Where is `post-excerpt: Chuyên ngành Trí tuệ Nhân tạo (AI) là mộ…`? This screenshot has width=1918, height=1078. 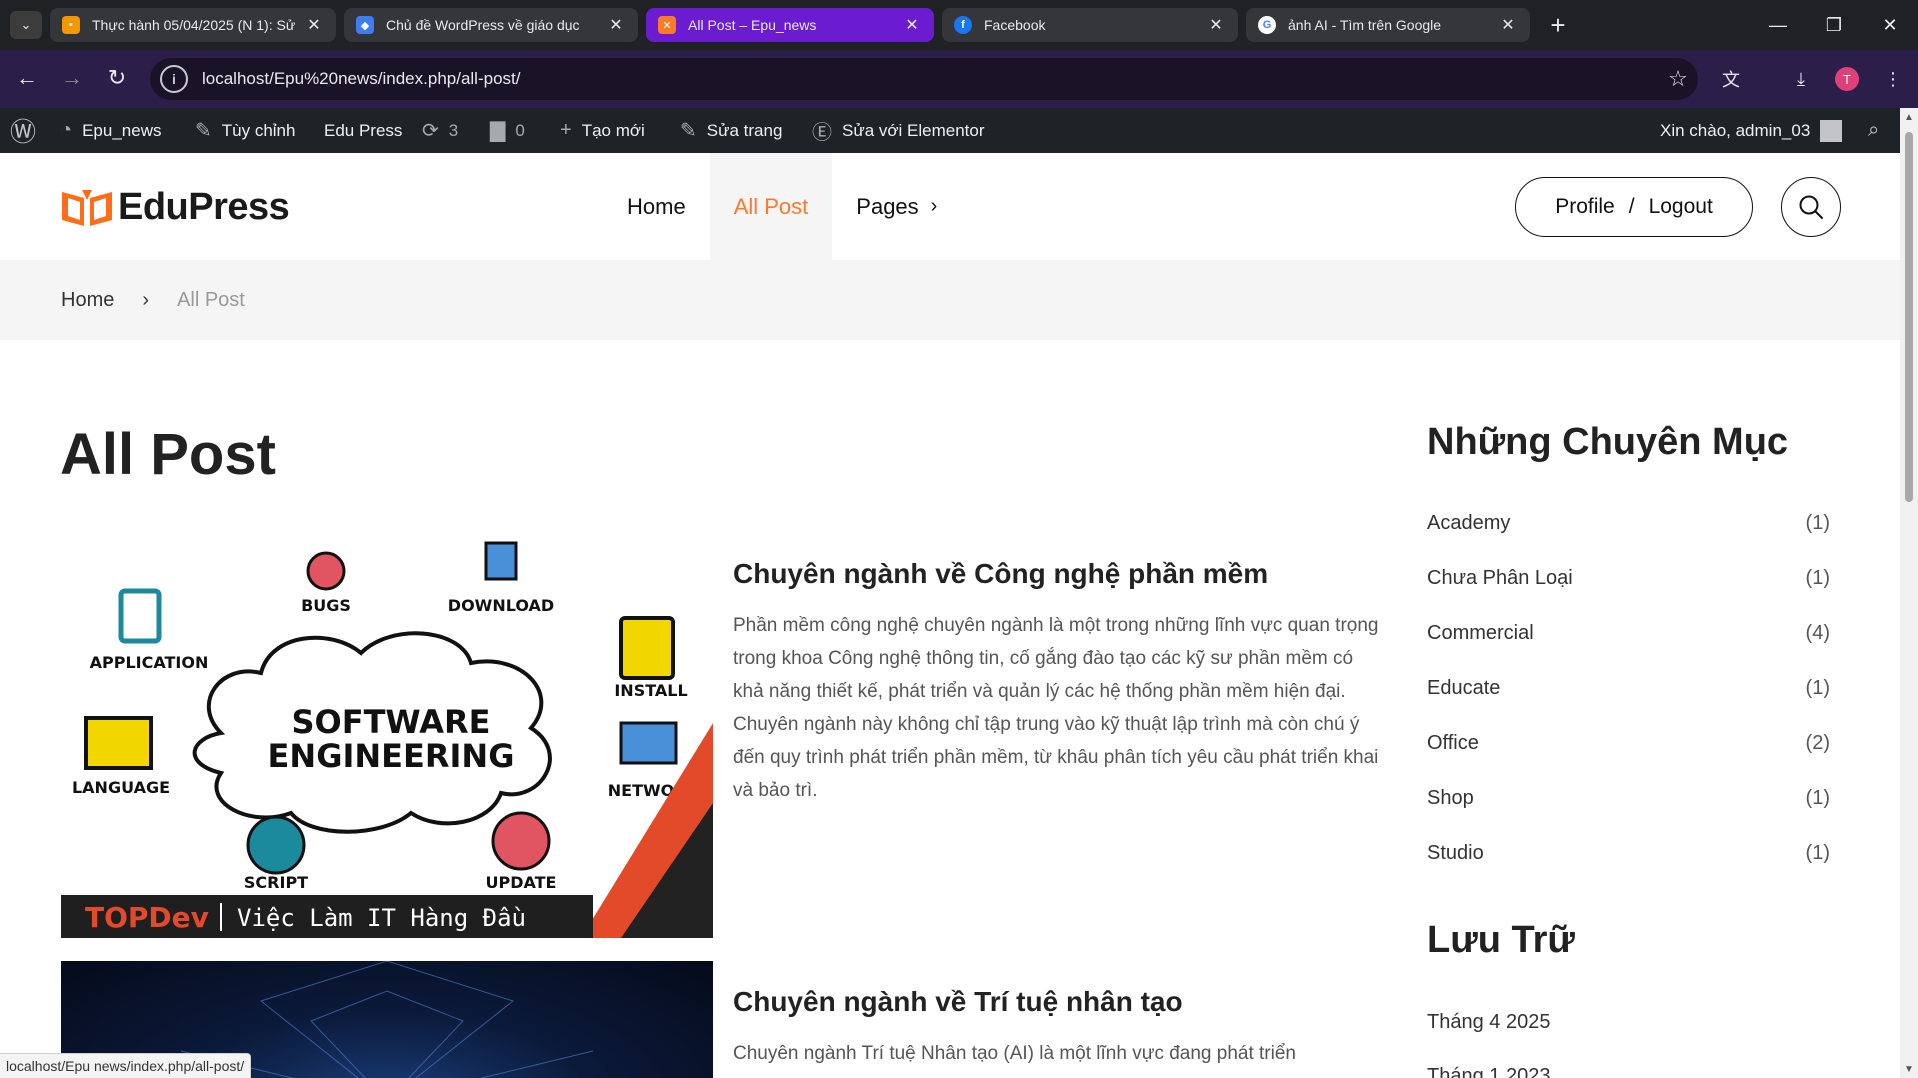
post-excerpt: Chuyên ngành Trí tuệ Nhân tạo (AI) là mộ… is located at coordinates (1014, 1053).